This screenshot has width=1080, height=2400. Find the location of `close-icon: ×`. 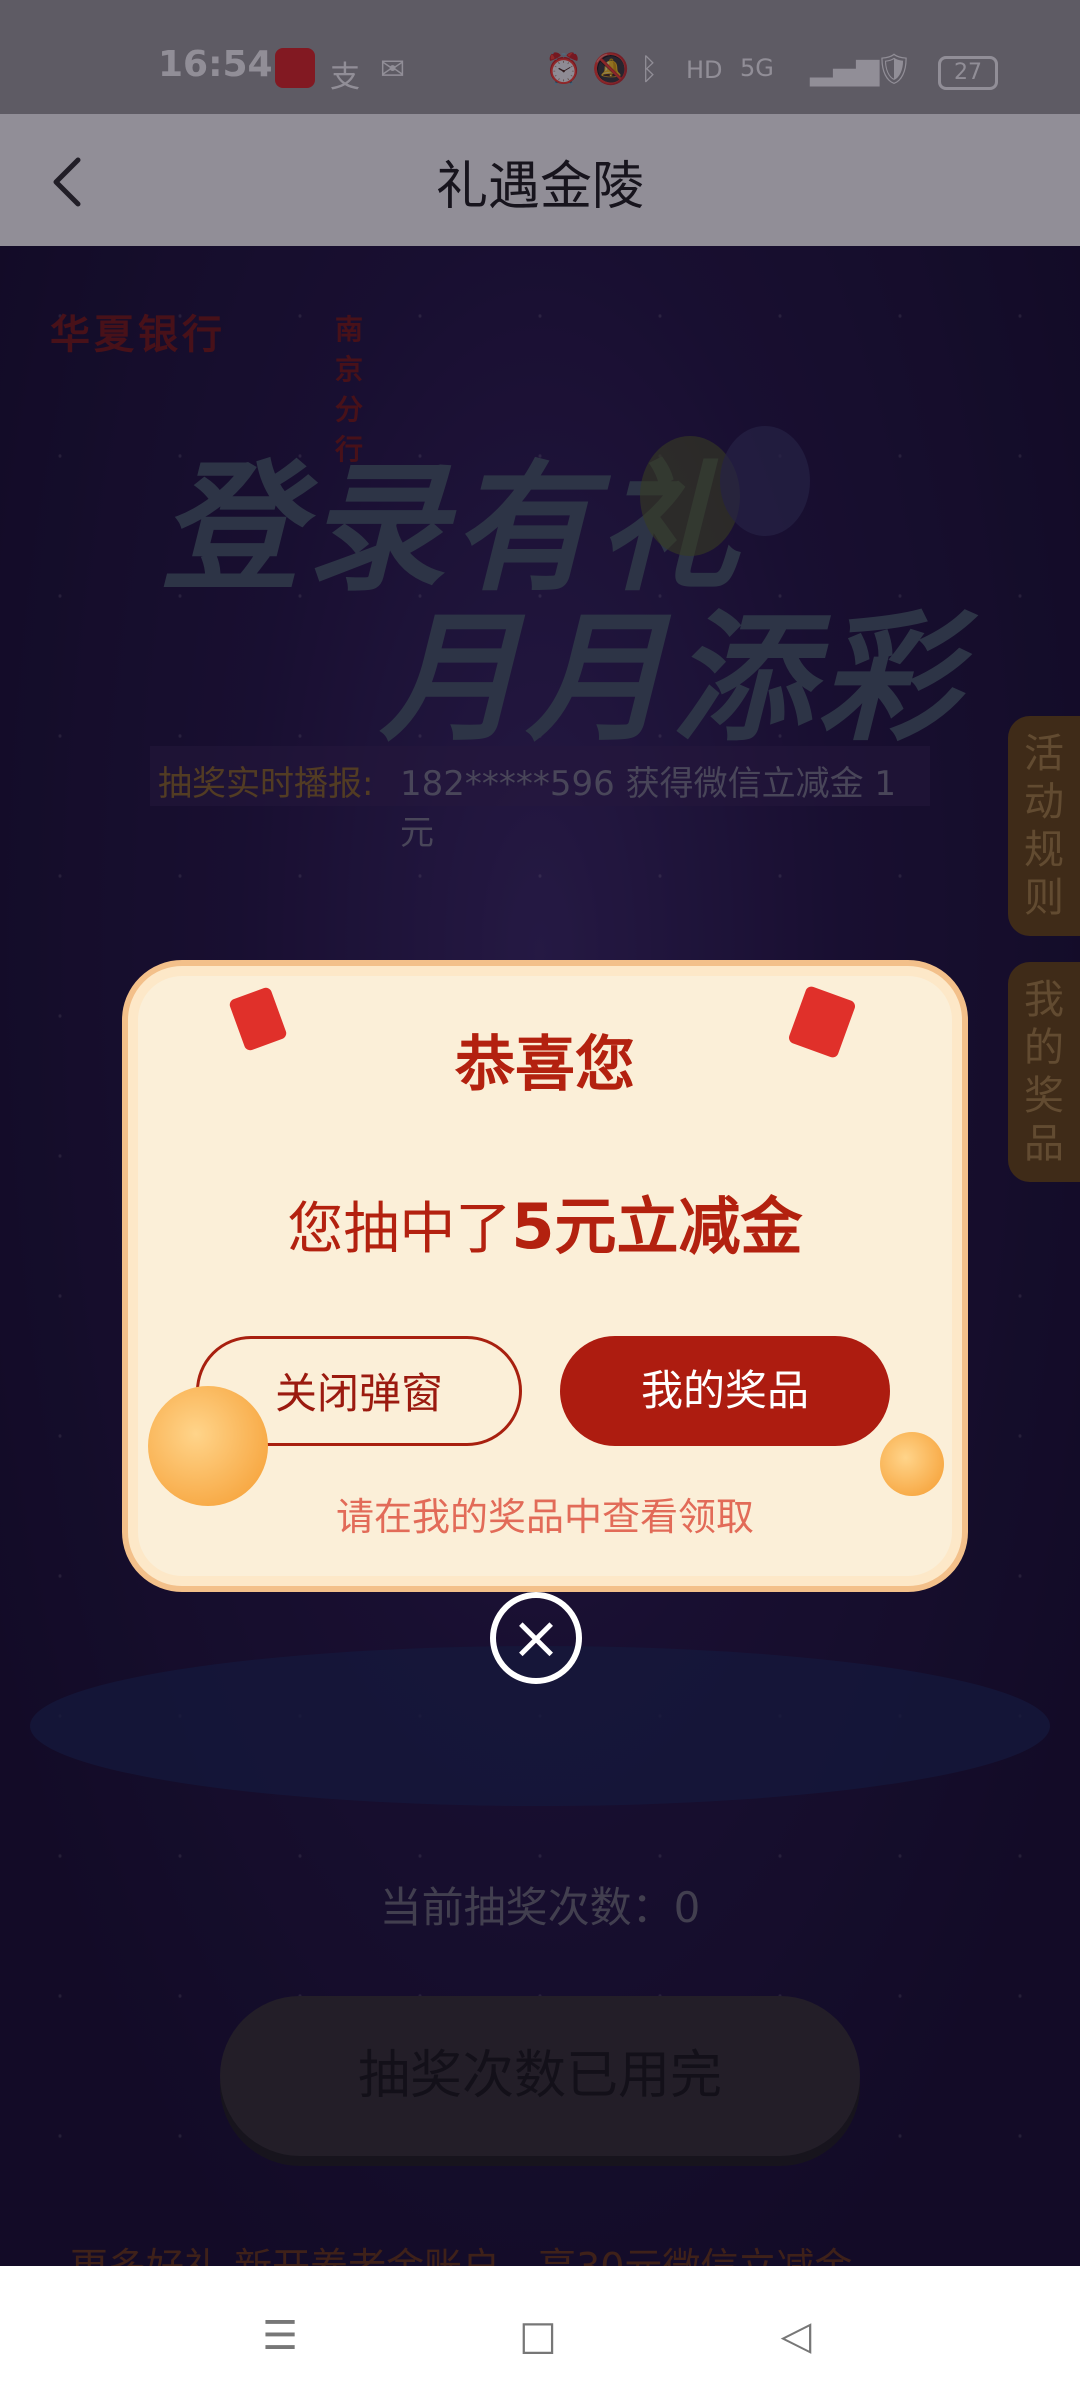

close-icon: × is located at coordinates (536, 1638).